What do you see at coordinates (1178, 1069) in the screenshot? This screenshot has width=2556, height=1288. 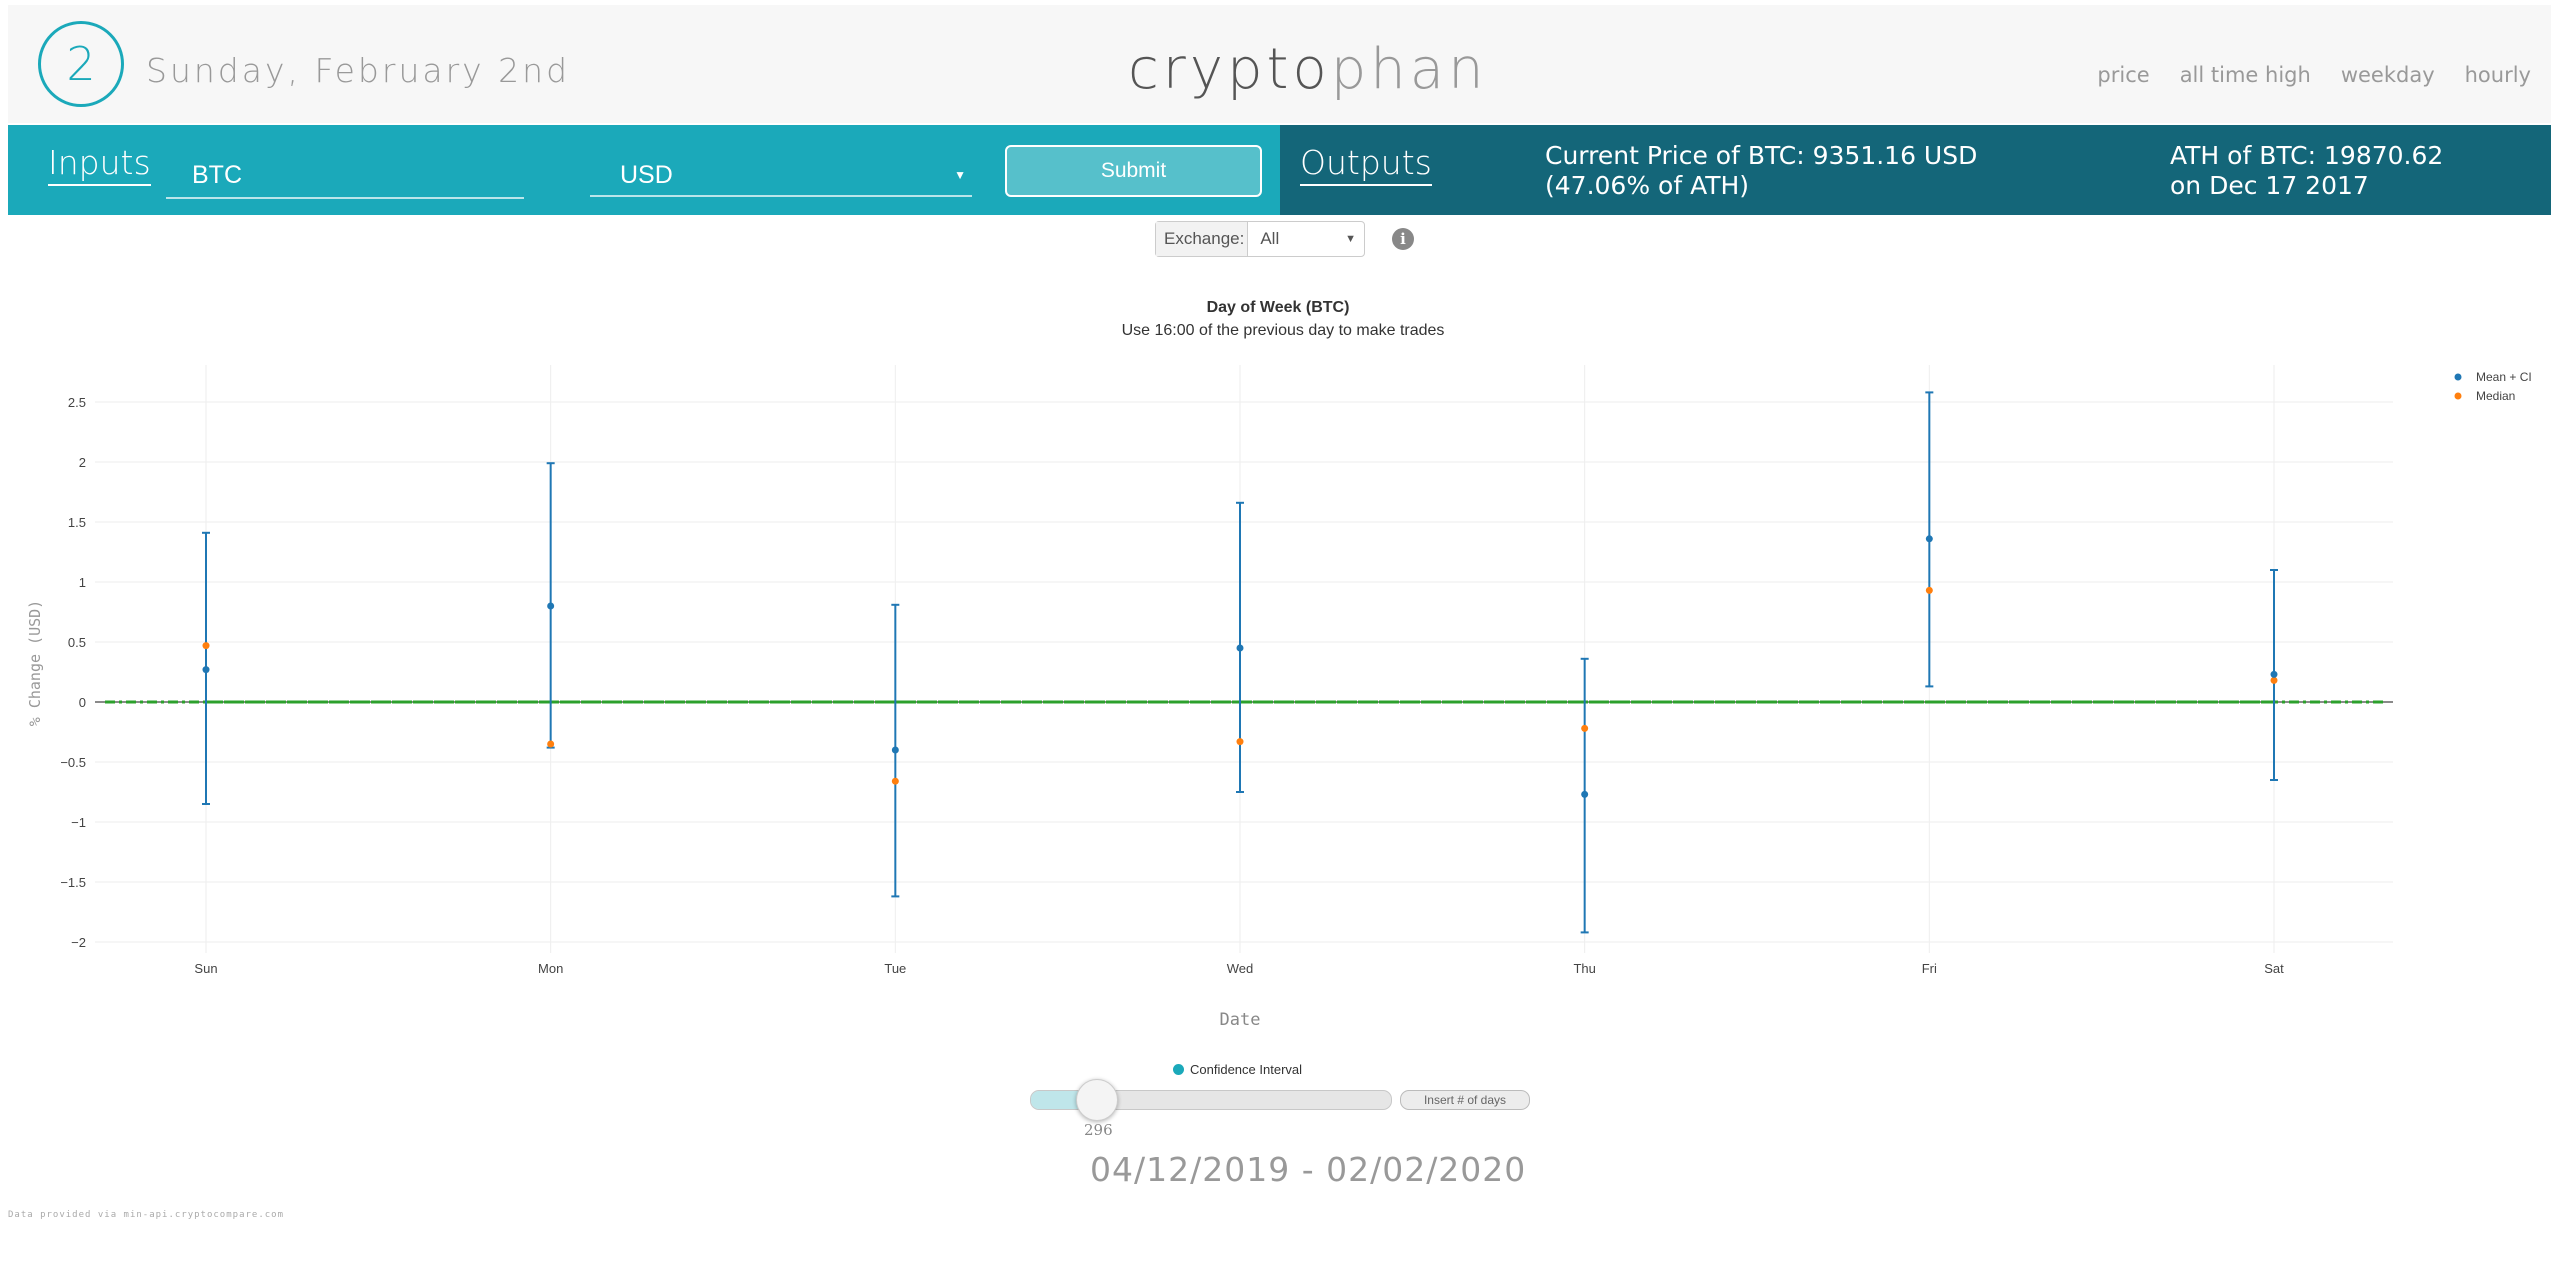 I see `legend-dot-icon` at bounding box center [1178, 1069].